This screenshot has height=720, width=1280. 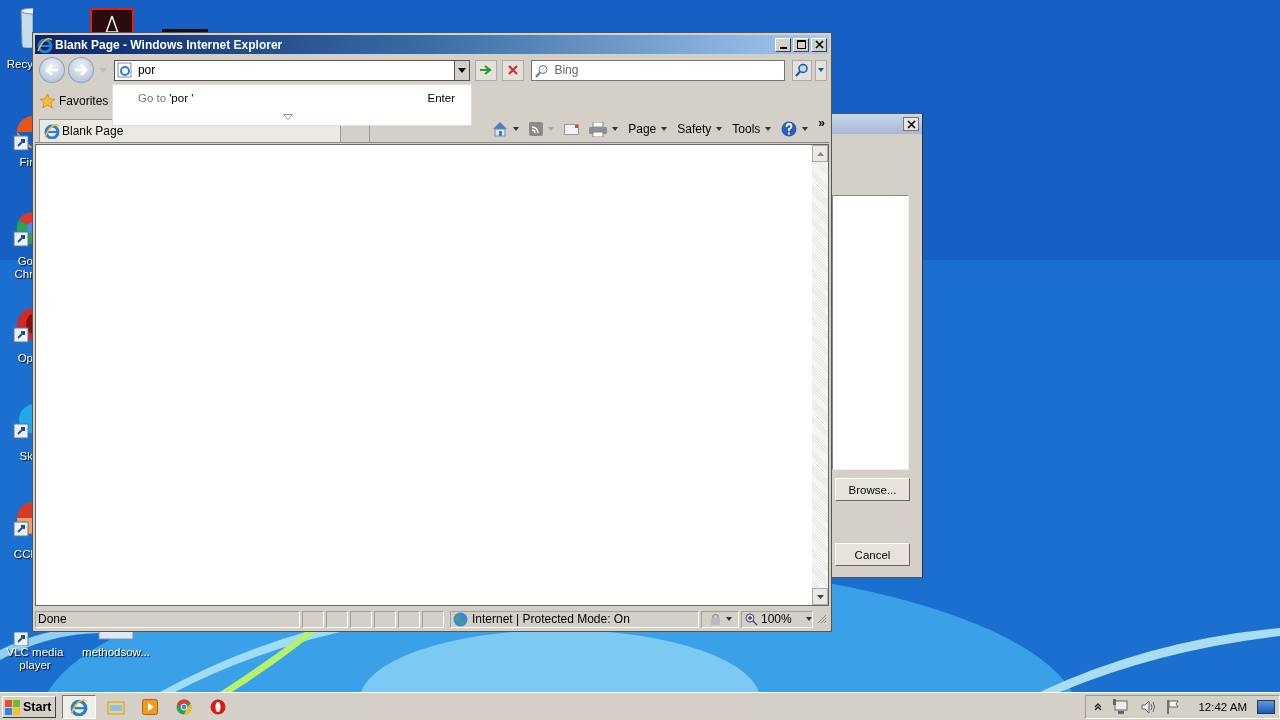 What do you see at coordinates (1098, 707) in the screenshot?
I see `chevron-up-icon` at bounding box center [1098, 707].